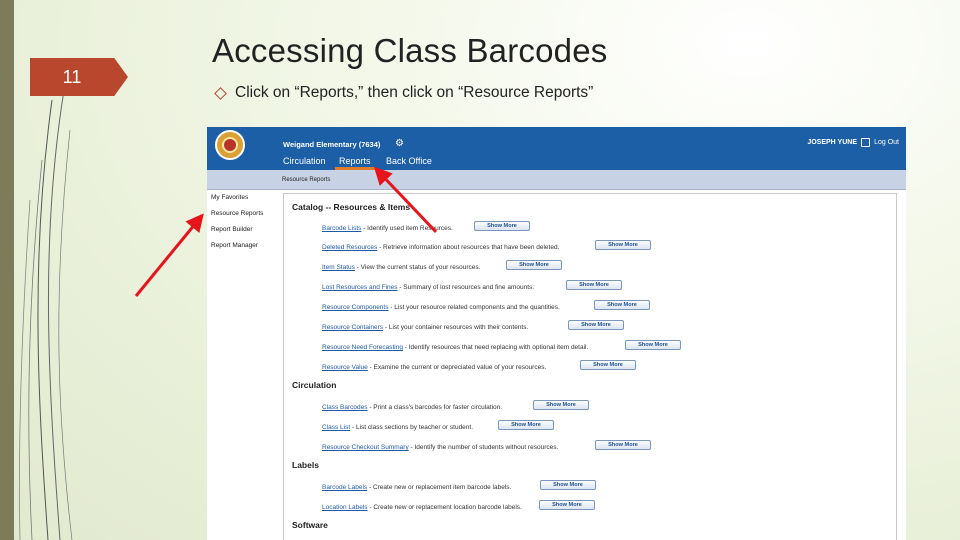 Image resolution: width=960 pixels, height=540 pixels. Describe the element at coordinates (360, 287) in the screenshot. I see `report-link: Lost Resources and Fines` at that location.